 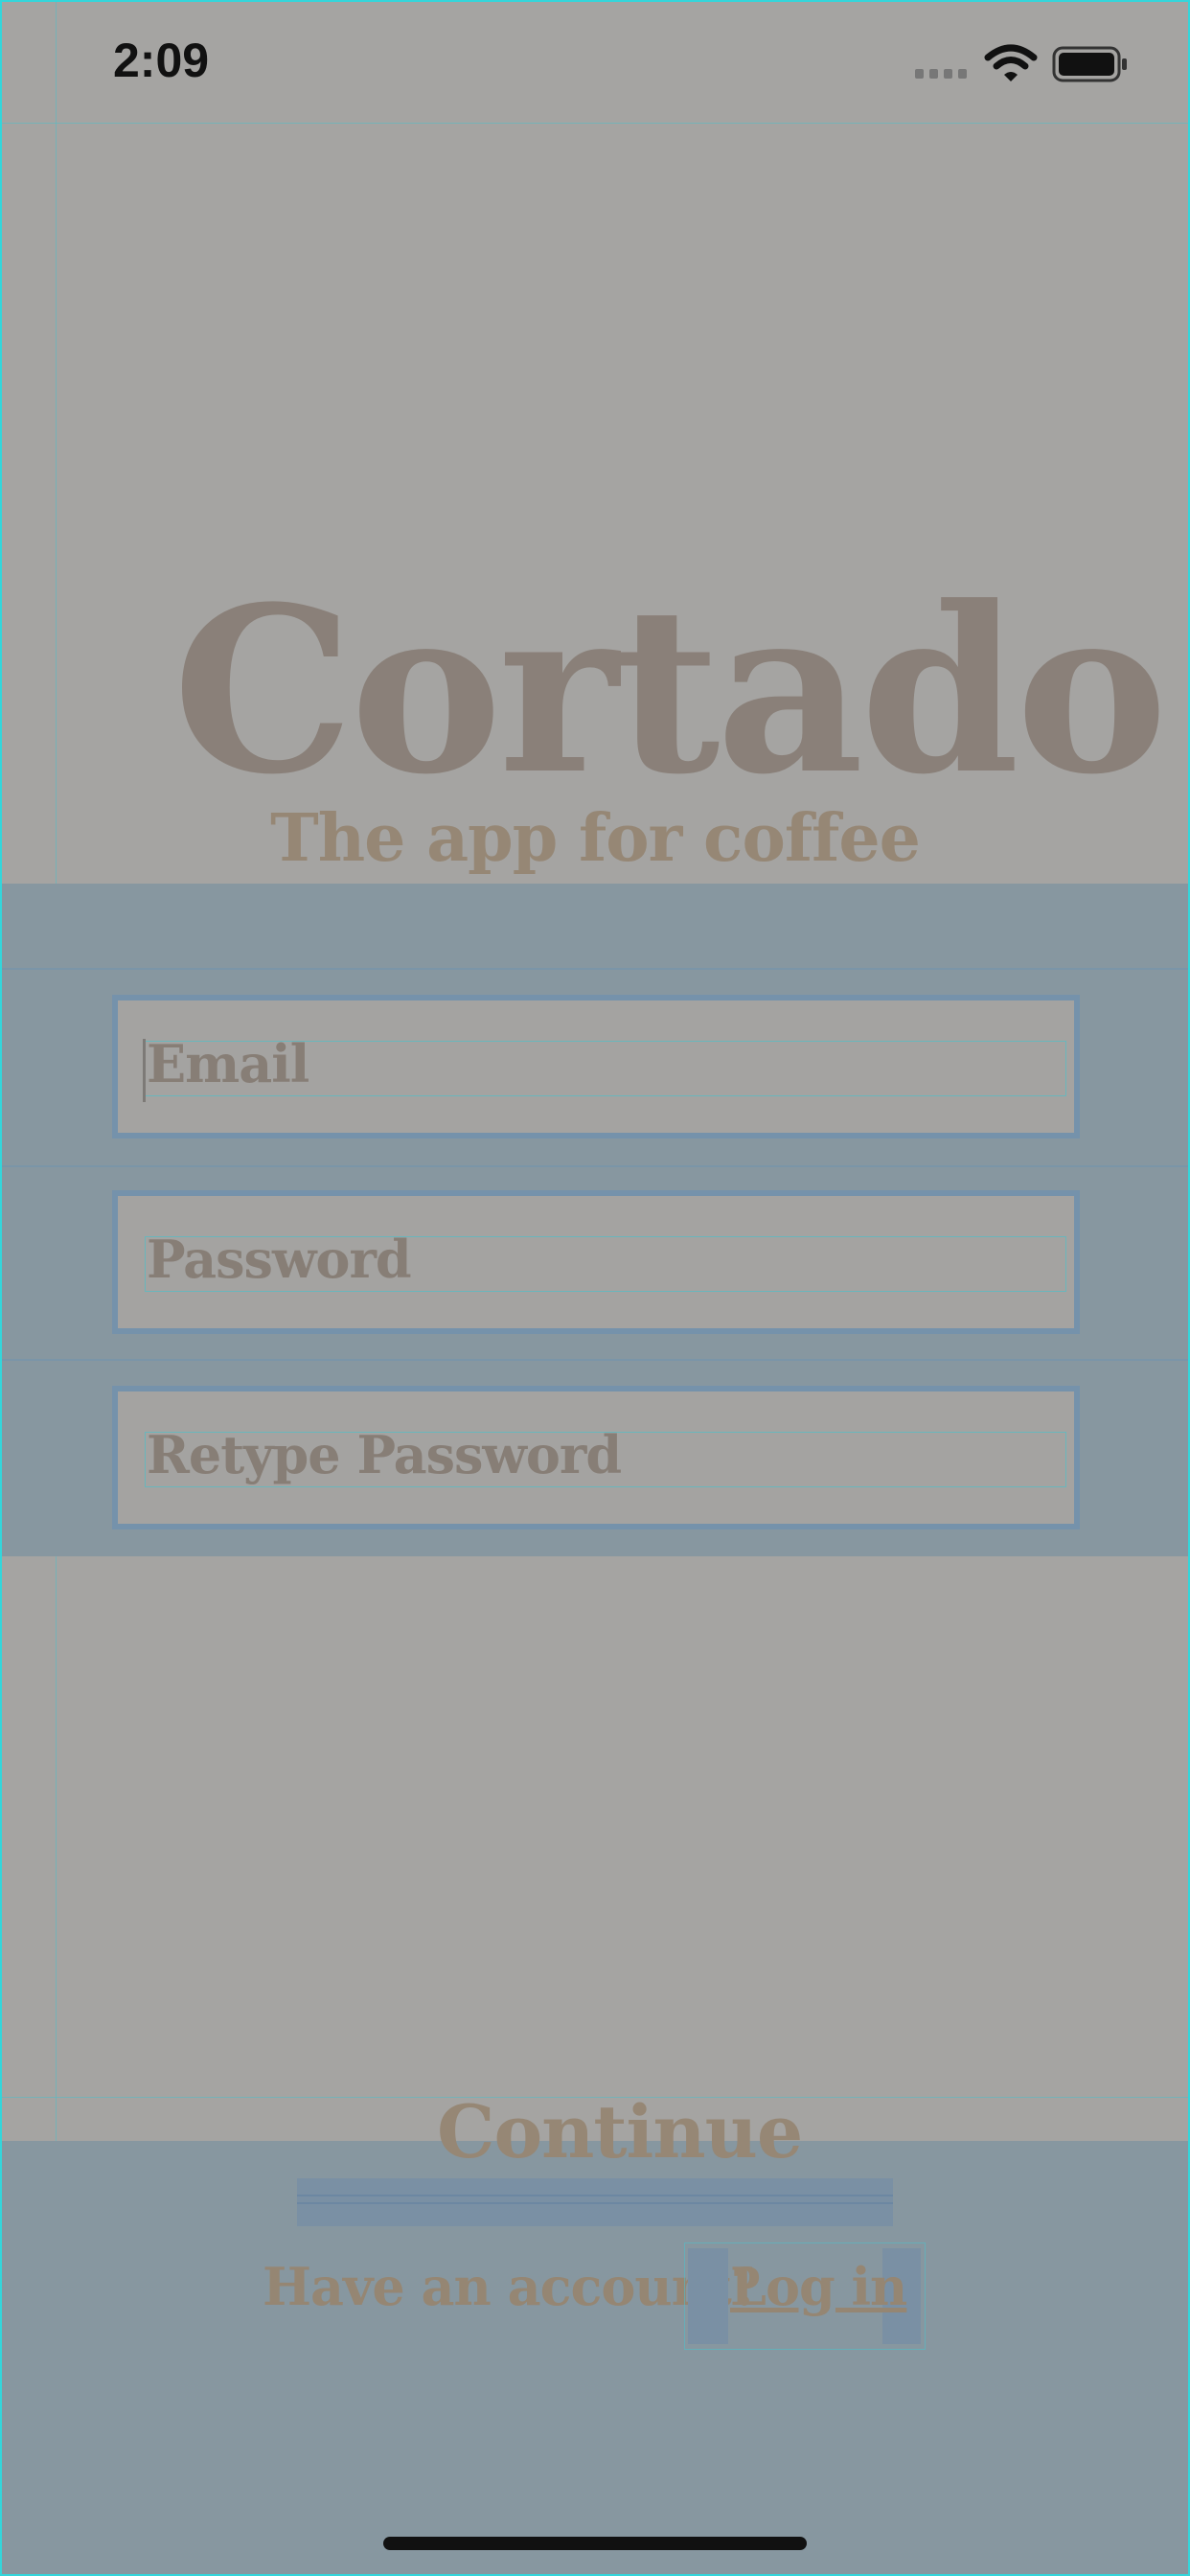 I want to click on status-bar: 2:09, so click(x=595, y=63).